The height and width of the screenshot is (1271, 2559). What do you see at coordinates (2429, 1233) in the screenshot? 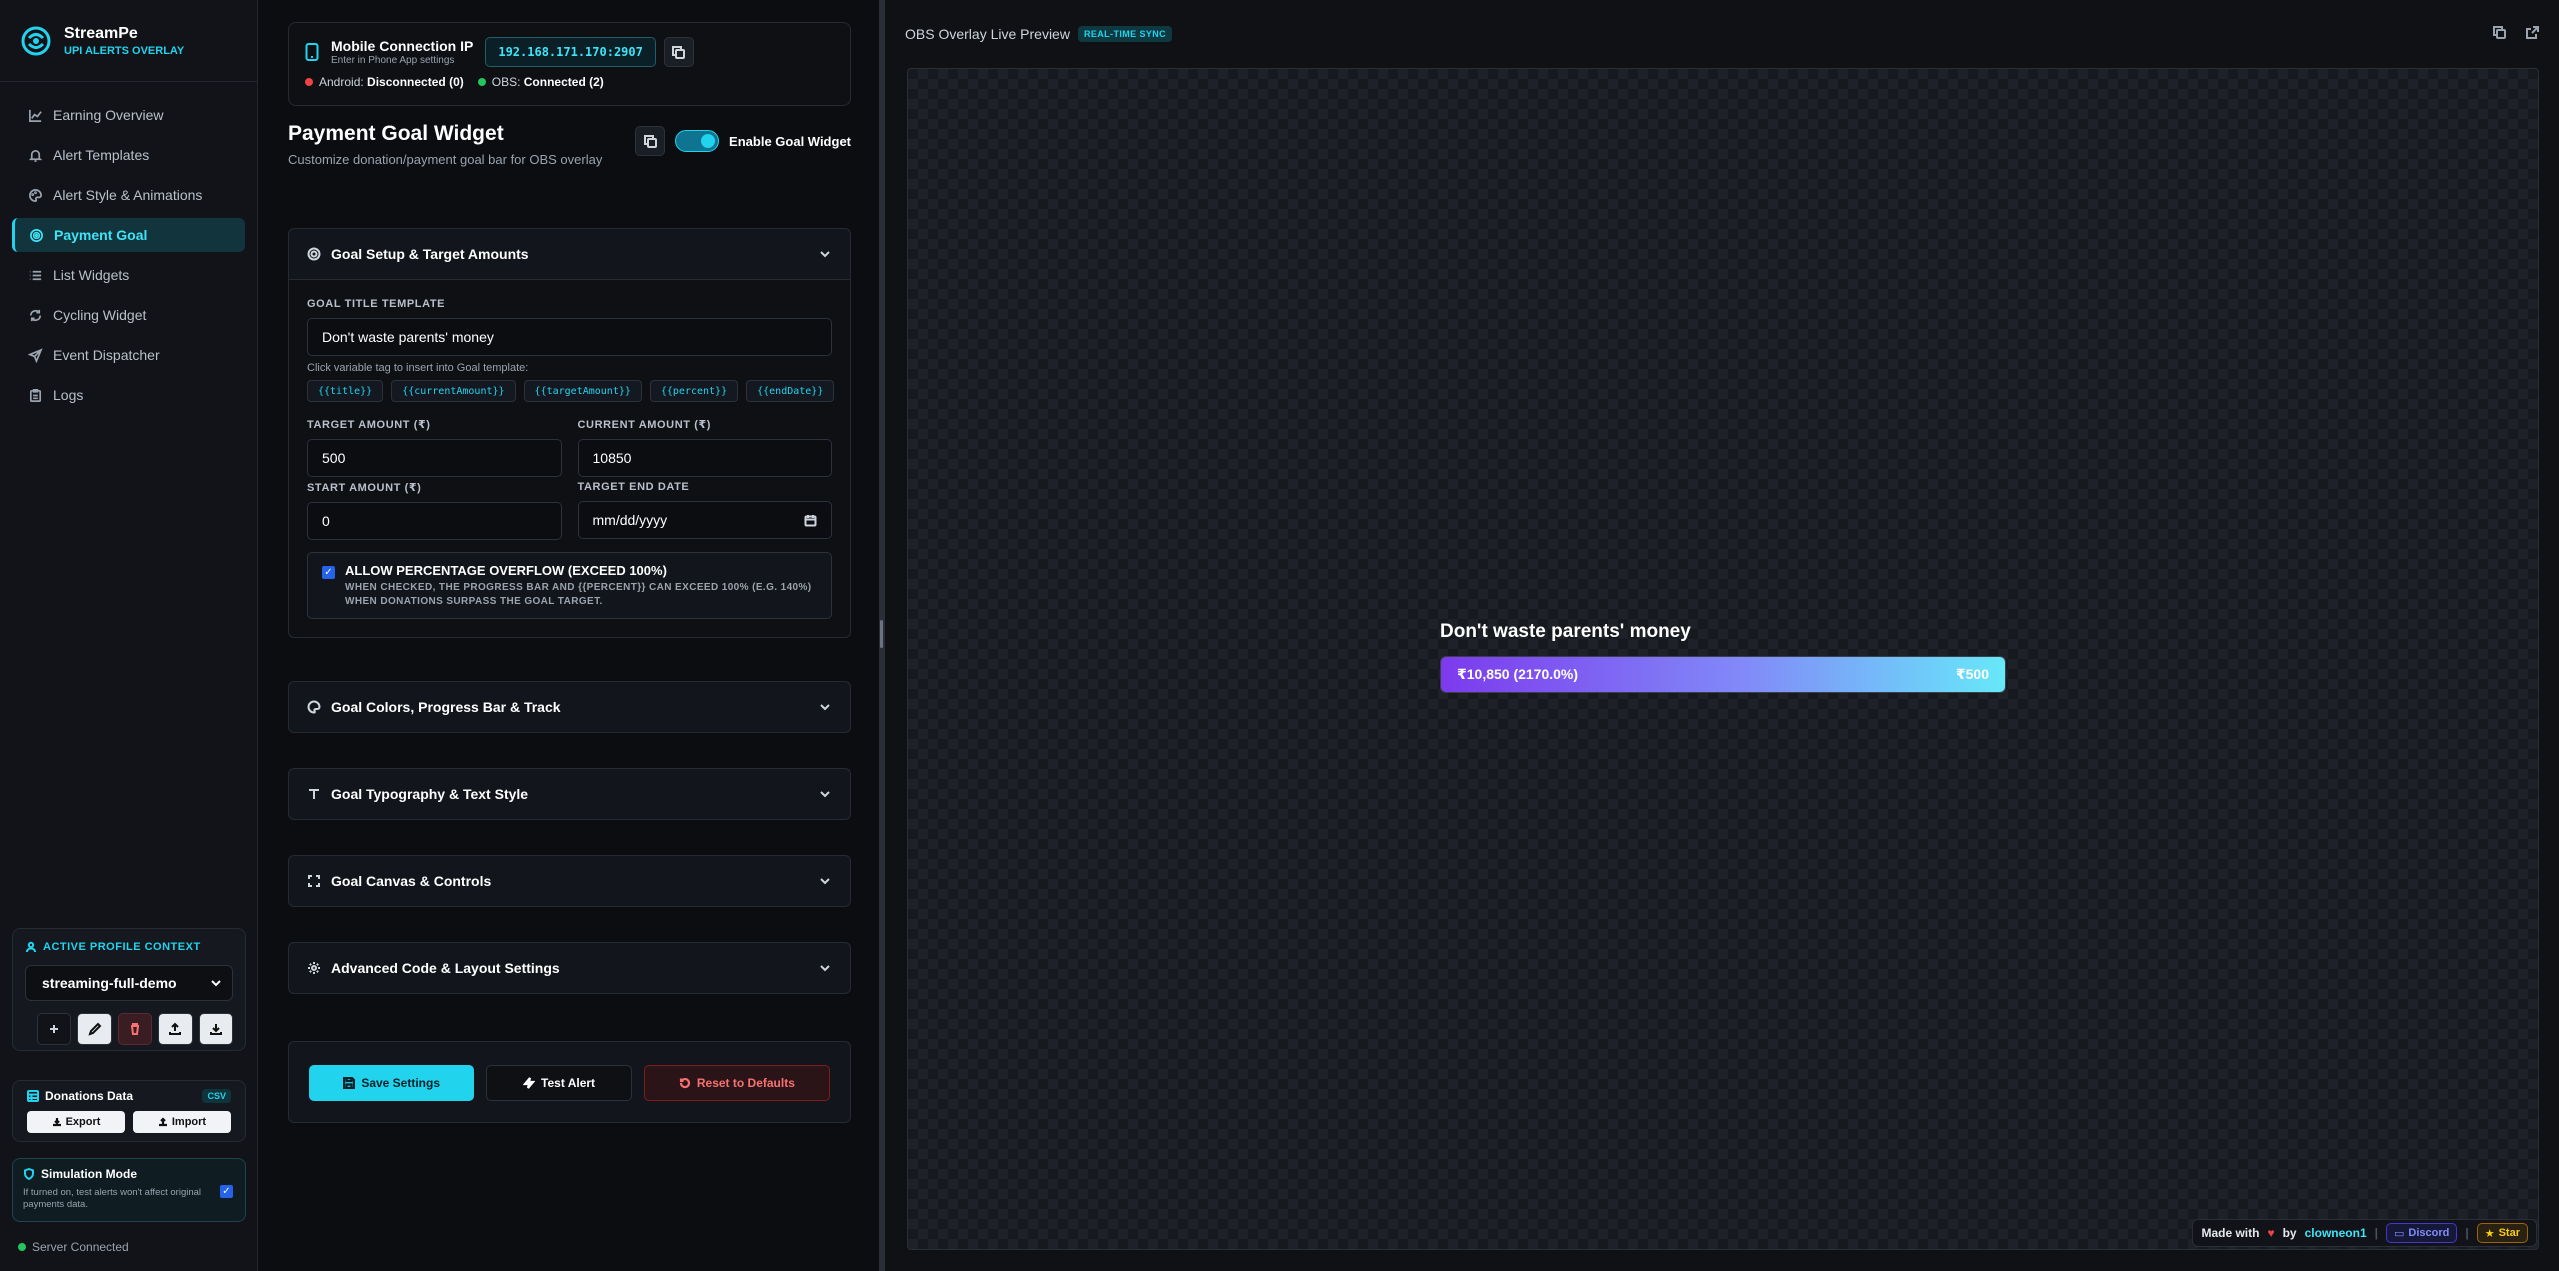
I see `discord-label: Discord` at bounding box center [2429, 1233].